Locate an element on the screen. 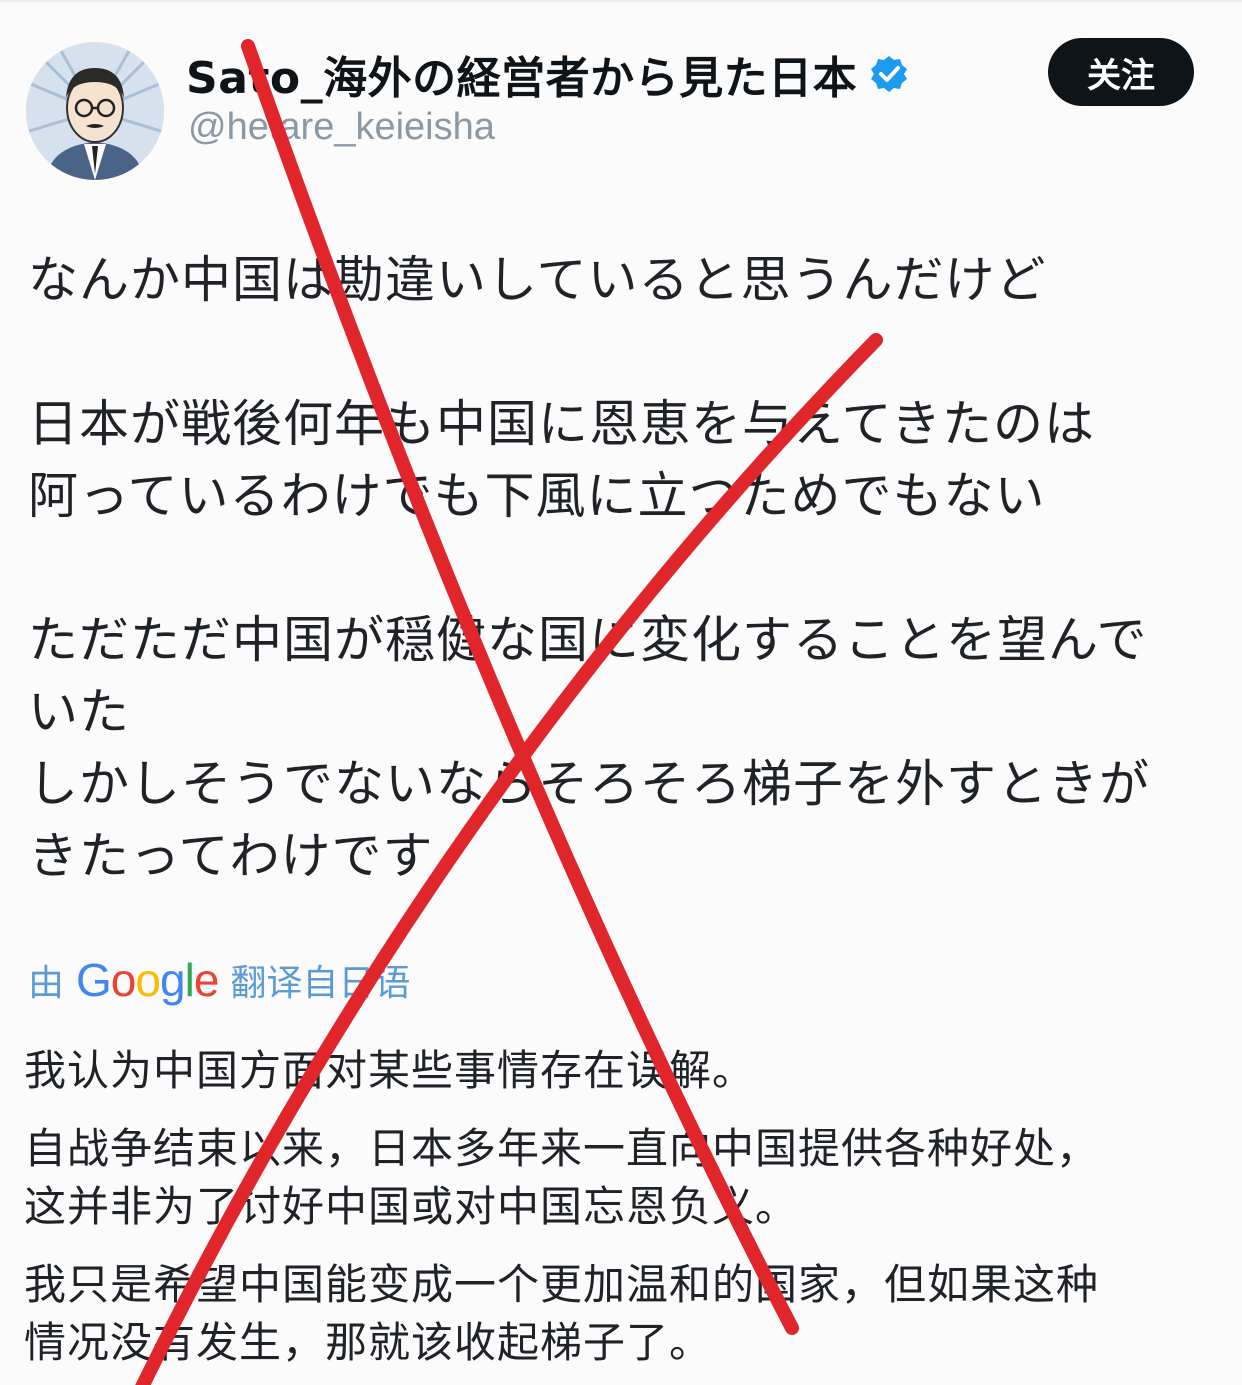  follow-button: 关注 is located at coordinates (1121, 72).